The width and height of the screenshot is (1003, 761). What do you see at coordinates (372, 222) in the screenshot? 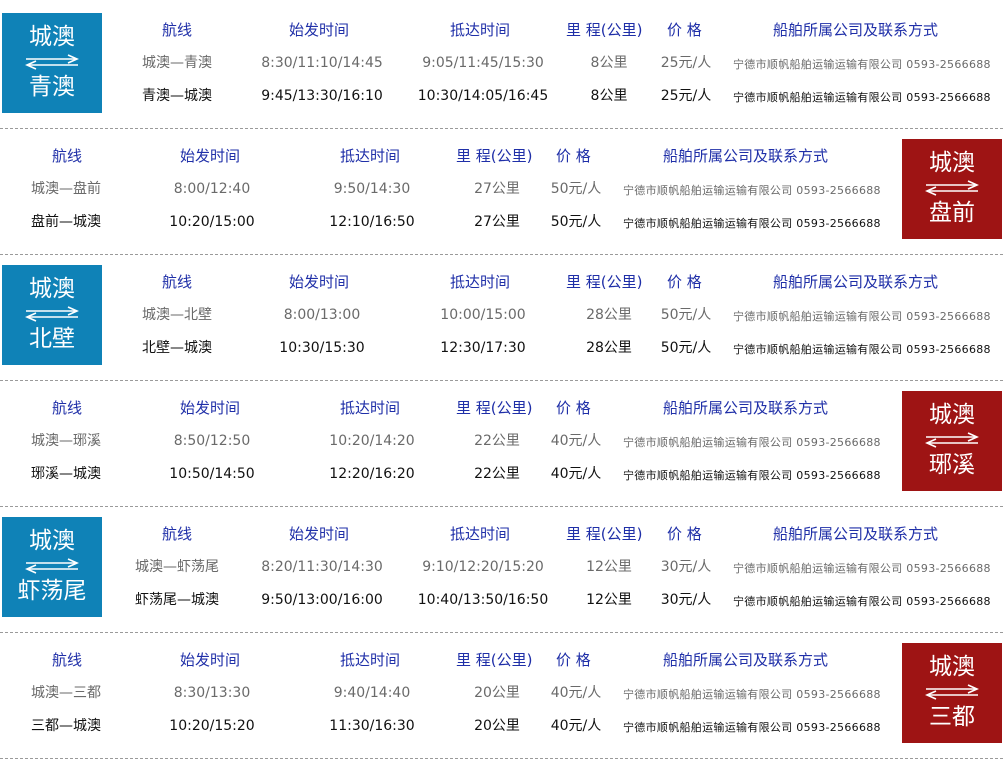
I see `arrive-time: 12:10/16:50` at bounding box center [372, 222].